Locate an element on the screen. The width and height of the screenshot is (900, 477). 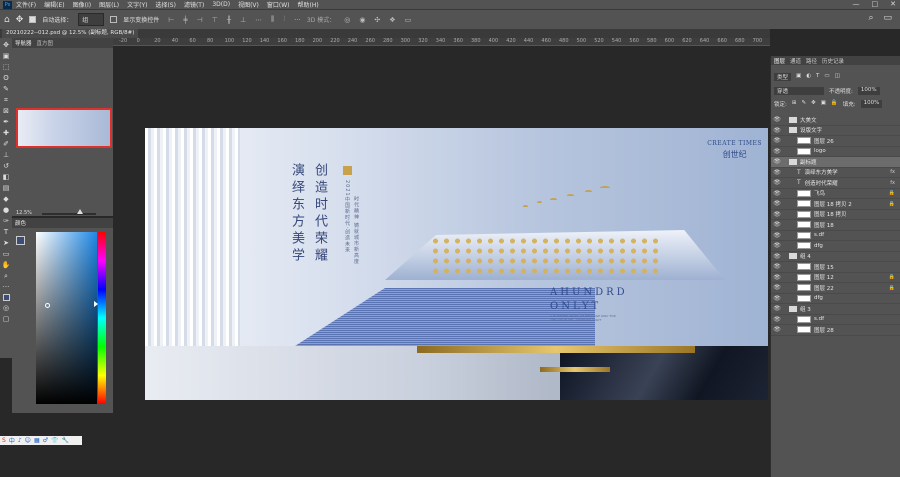
layer-row: 👁 图层 18 is located at coordinates (835, 225).